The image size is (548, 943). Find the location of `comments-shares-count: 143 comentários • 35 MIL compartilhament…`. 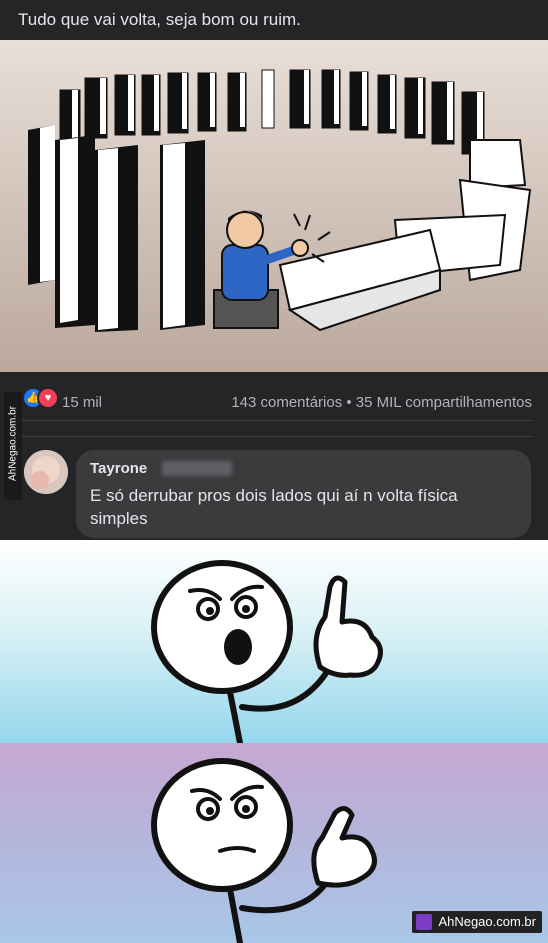

comments-shares-count: 143 comentários • 35 MIL compartilhament… is located at coordinates (381, 402).